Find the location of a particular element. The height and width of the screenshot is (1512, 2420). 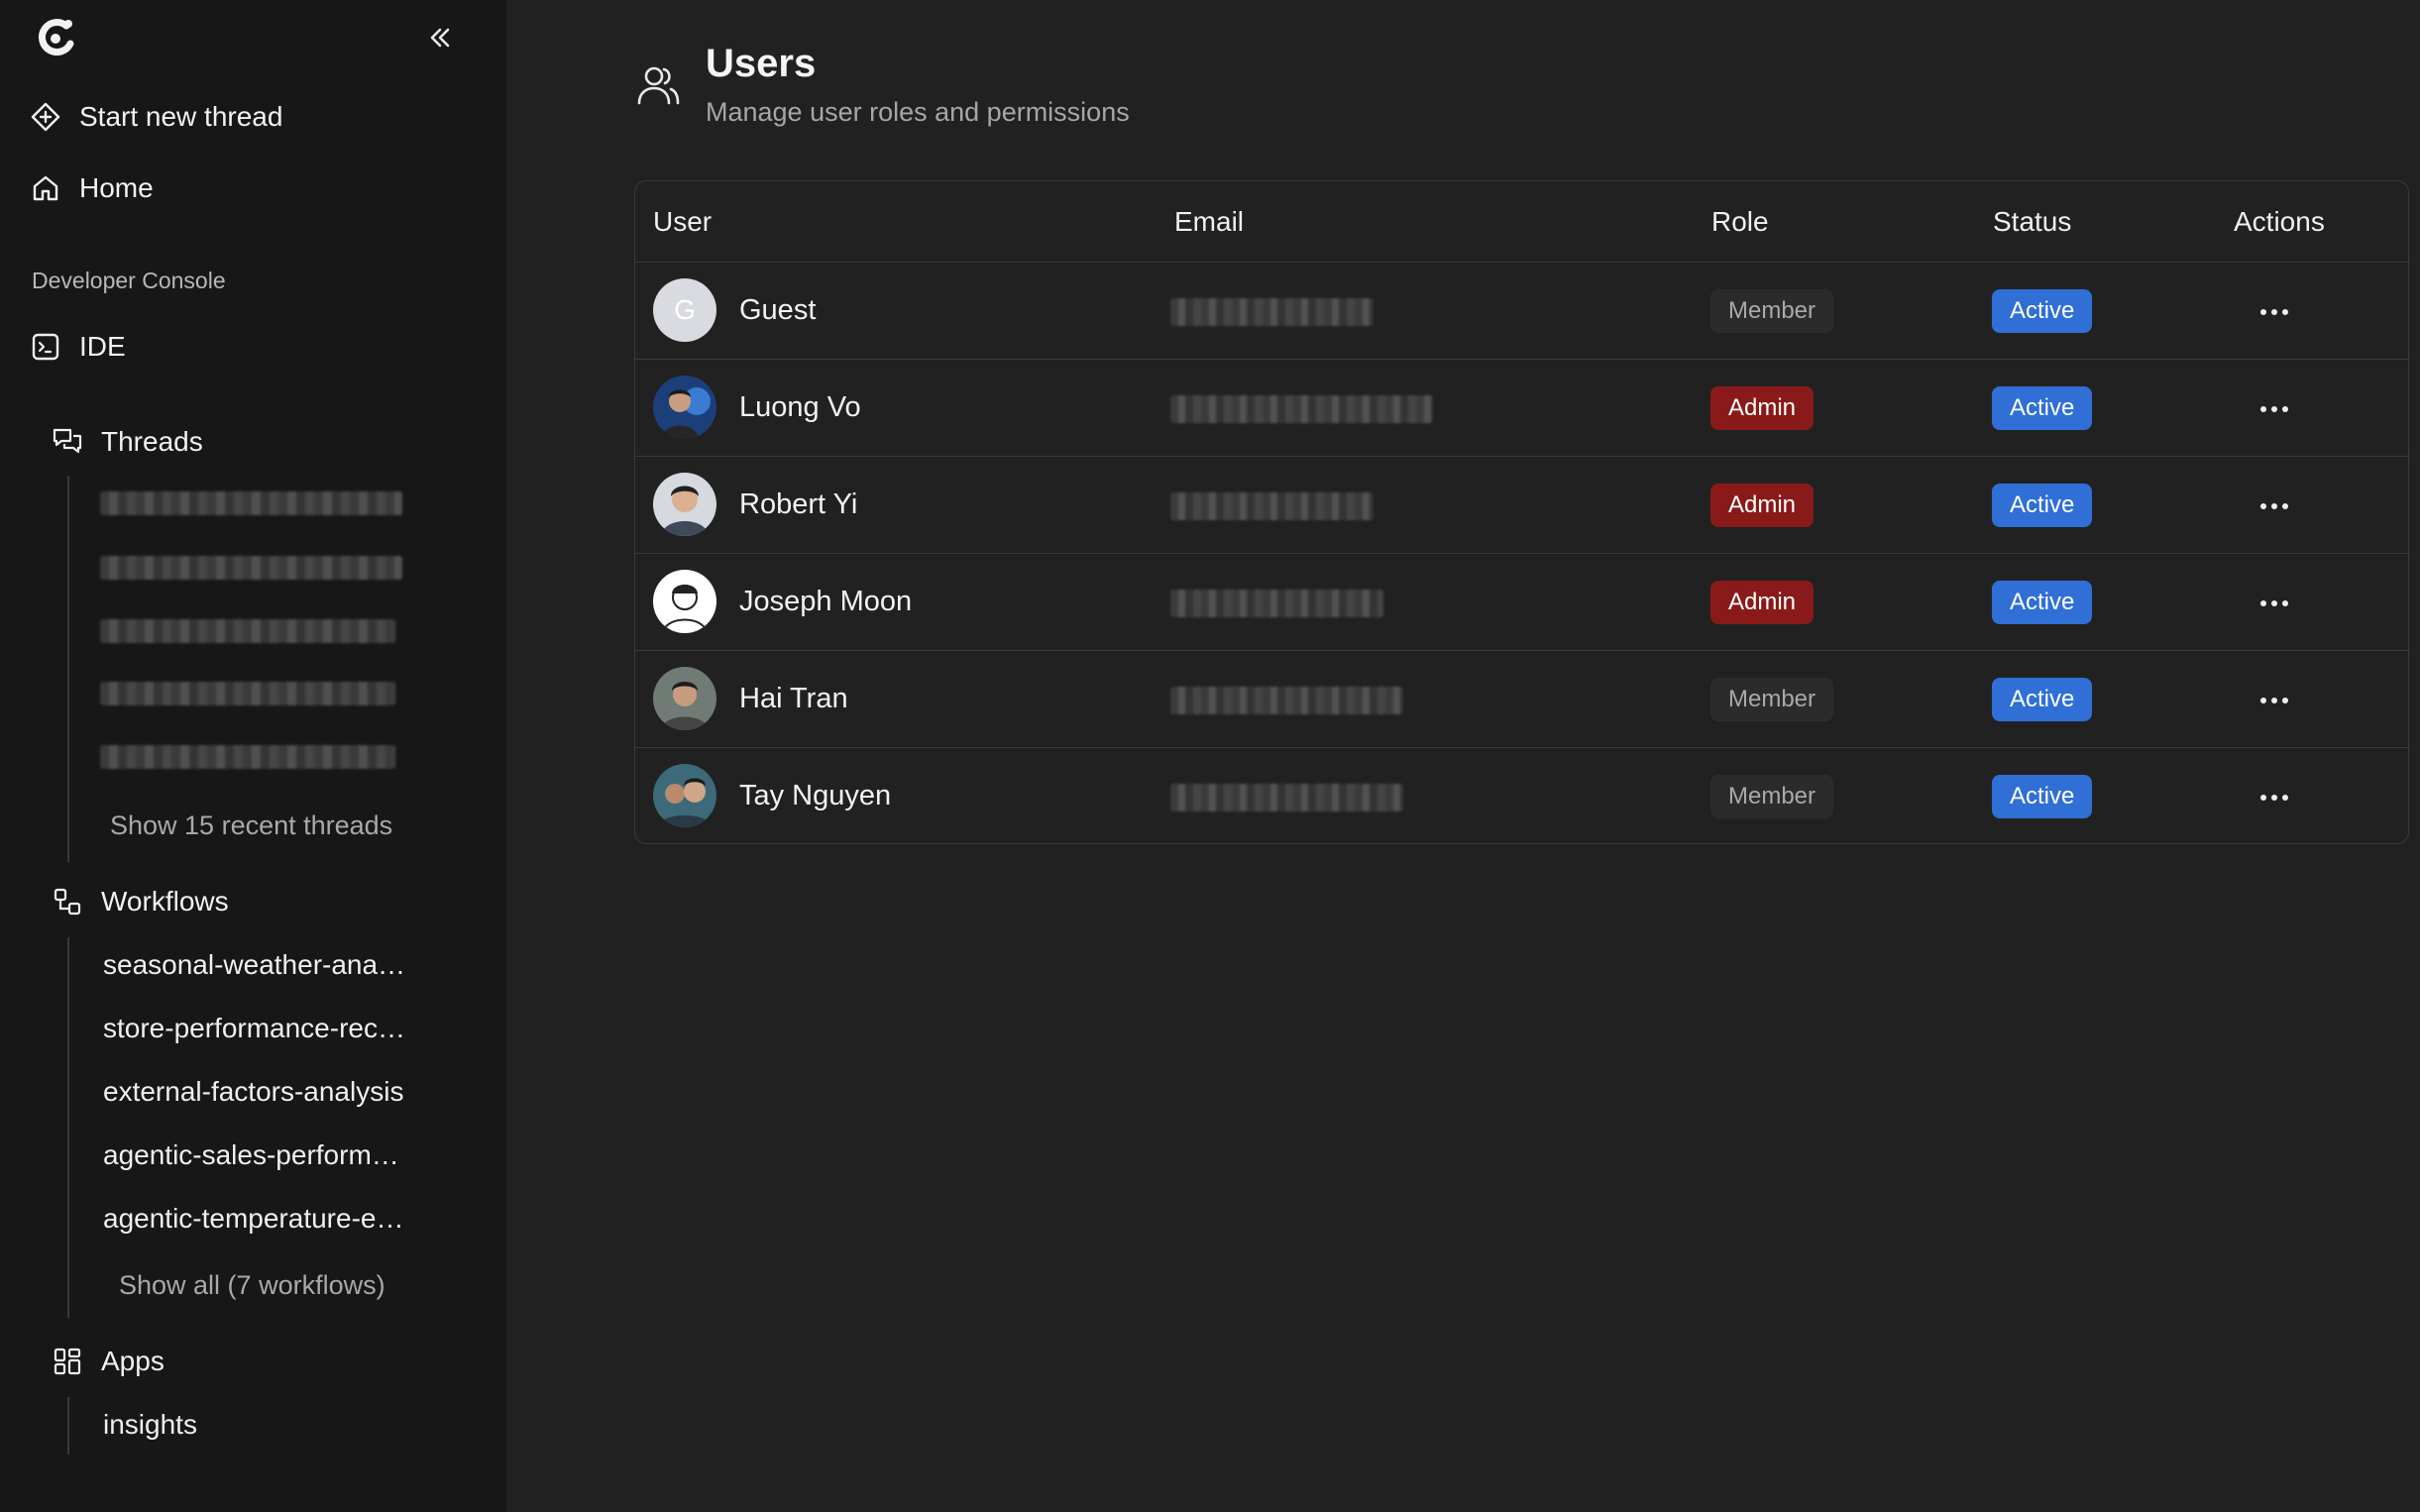

user-name: Hai Tran is located at coordinates (793, 698).